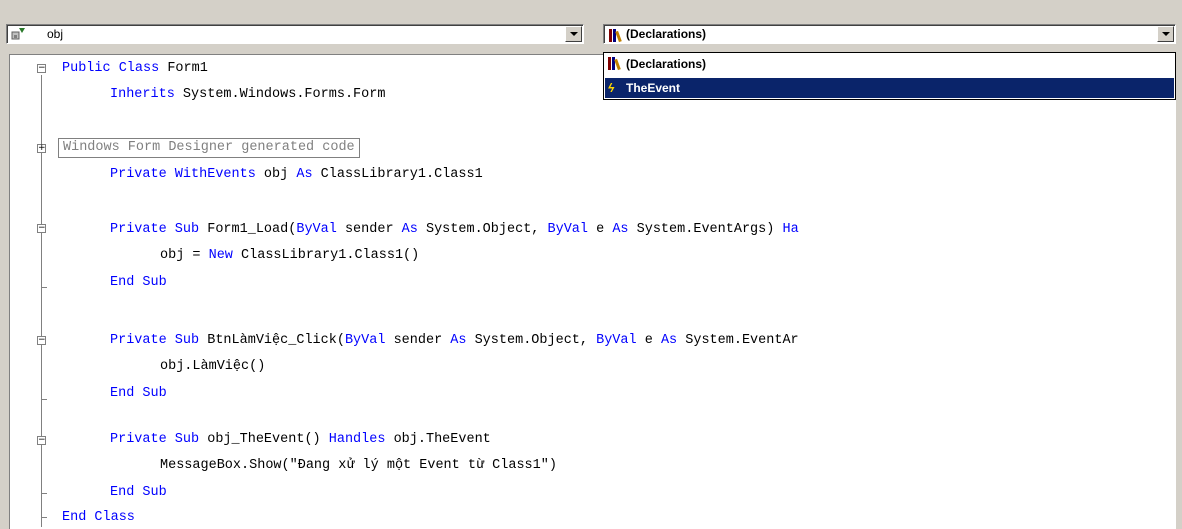  What do you see at coordinates (98, 517) in the screenshot?
I see `code-line-17: End Class` at bounding box center [98, 517].